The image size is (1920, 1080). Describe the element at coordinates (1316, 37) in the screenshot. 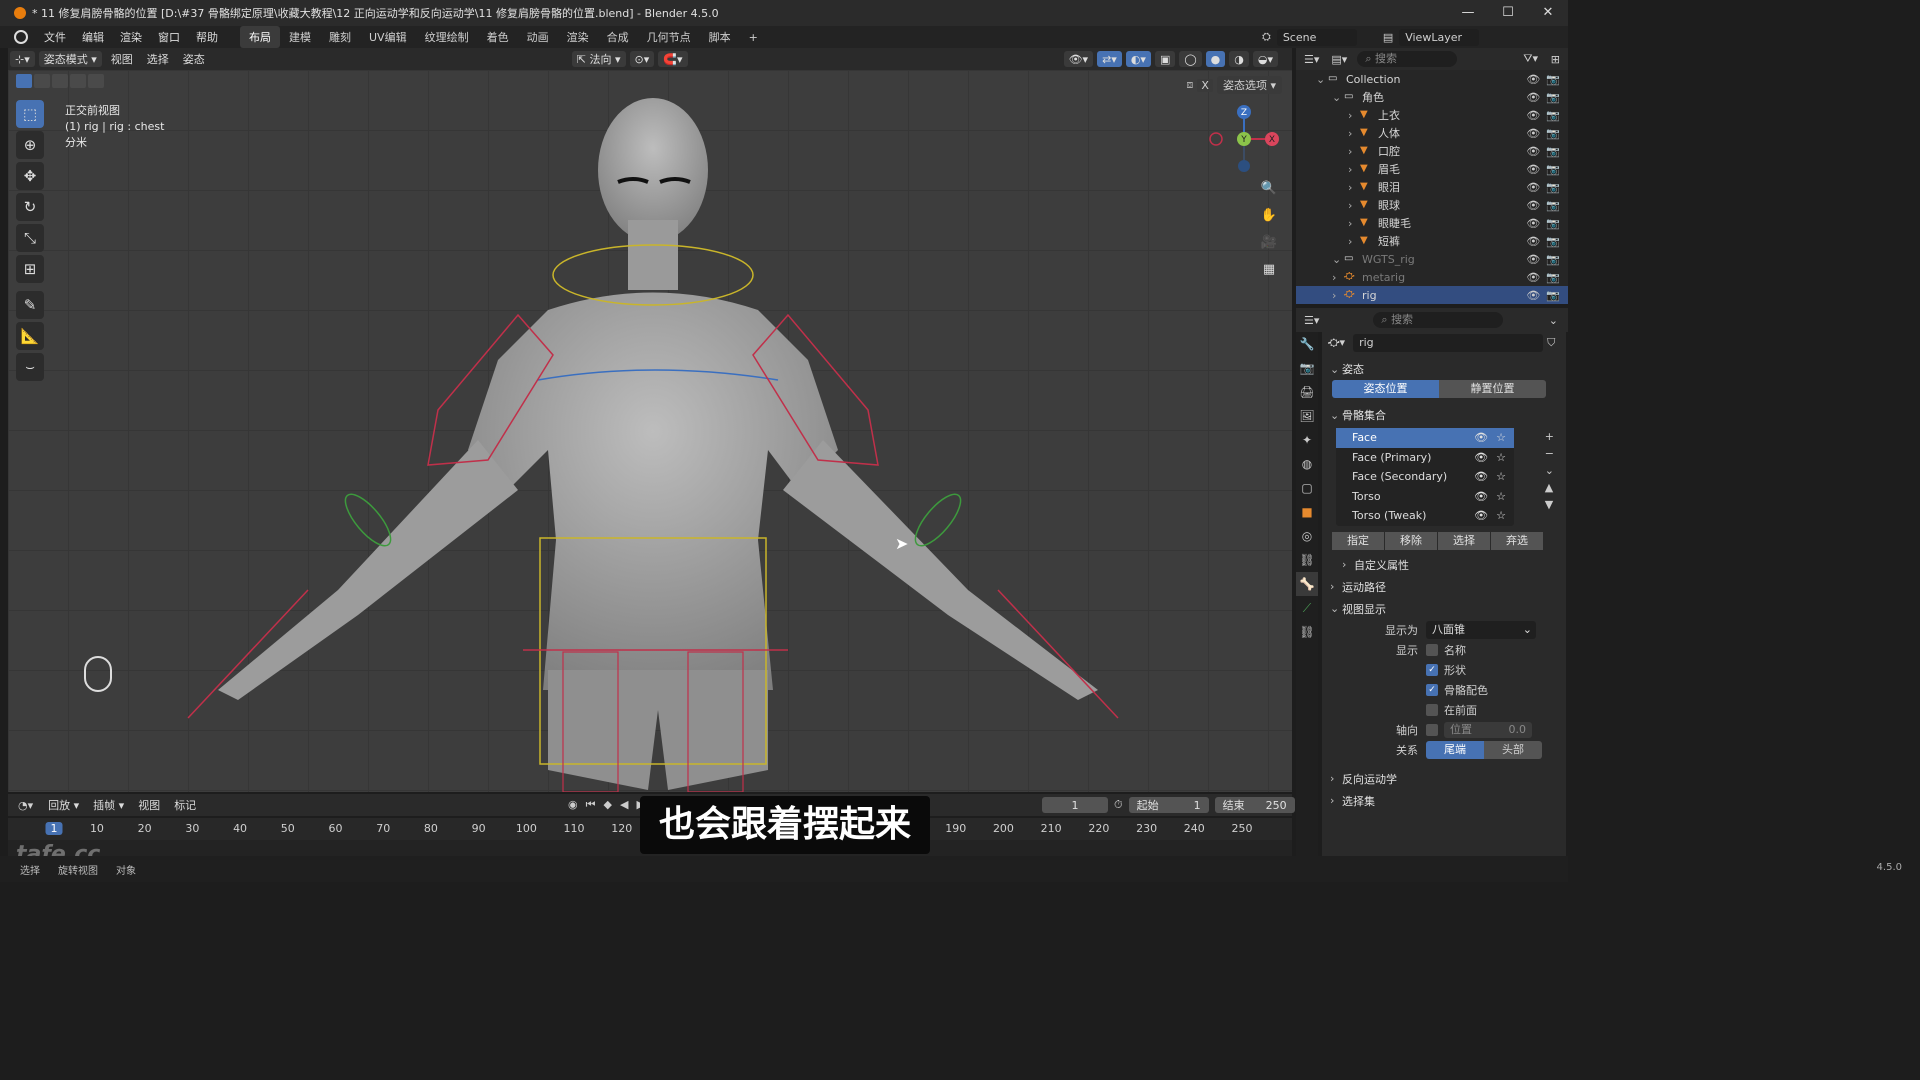

I see `scene-selector: Scene` at that location.